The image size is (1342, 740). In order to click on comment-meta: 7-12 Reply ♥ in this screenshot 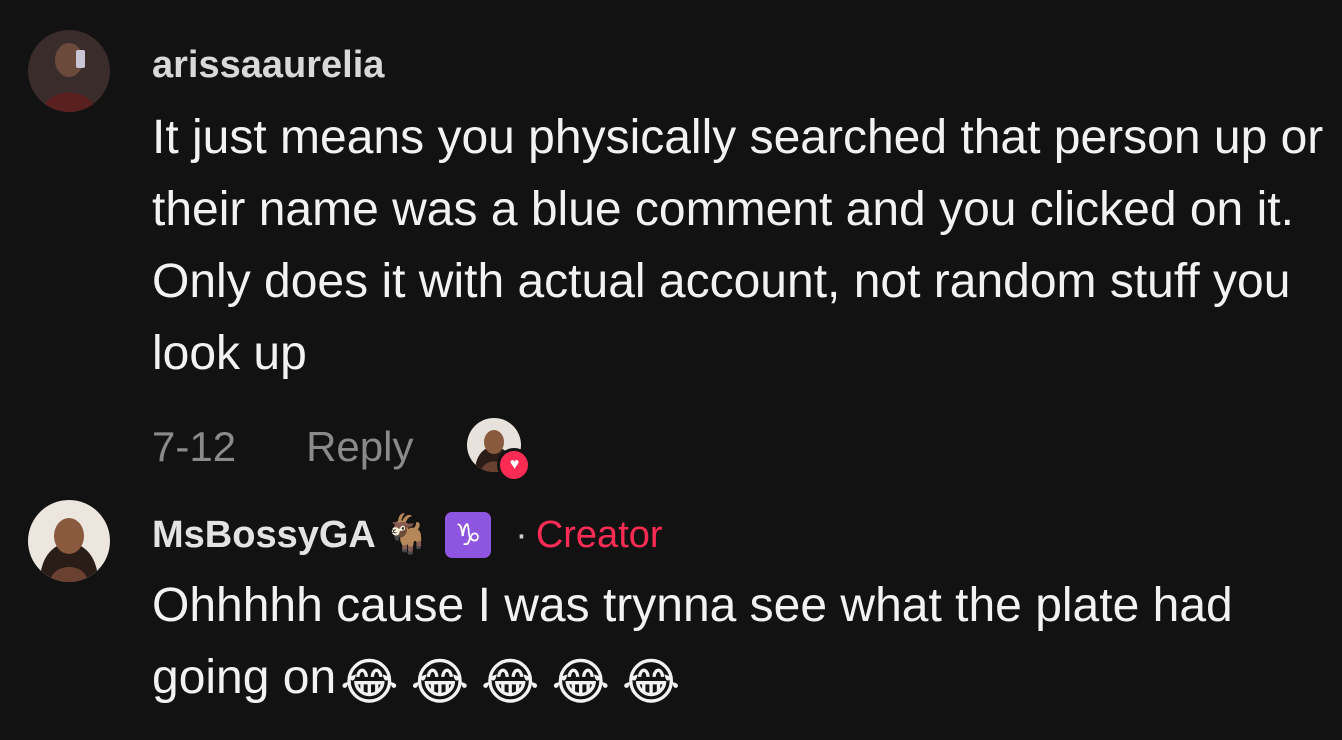, I will do `click(342, 450)`.